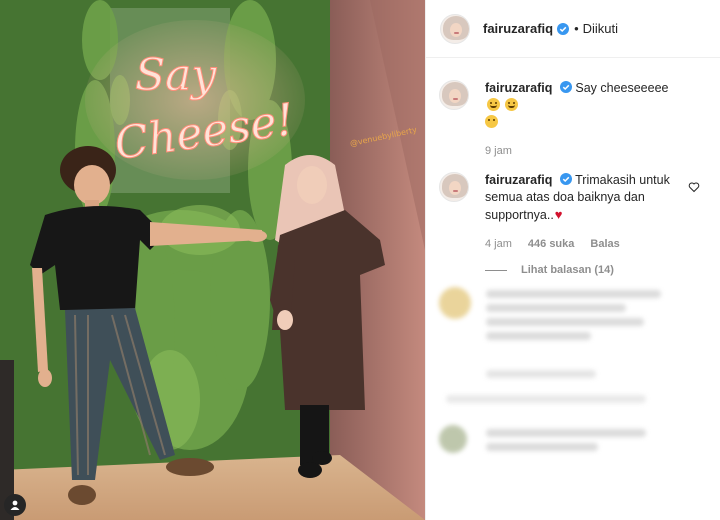 Image resolution: width=720 pixels, height=520 pixels. Describe the element at coordinates (496, 270) in the screenshot. I see `replies-divider-line` at that location.